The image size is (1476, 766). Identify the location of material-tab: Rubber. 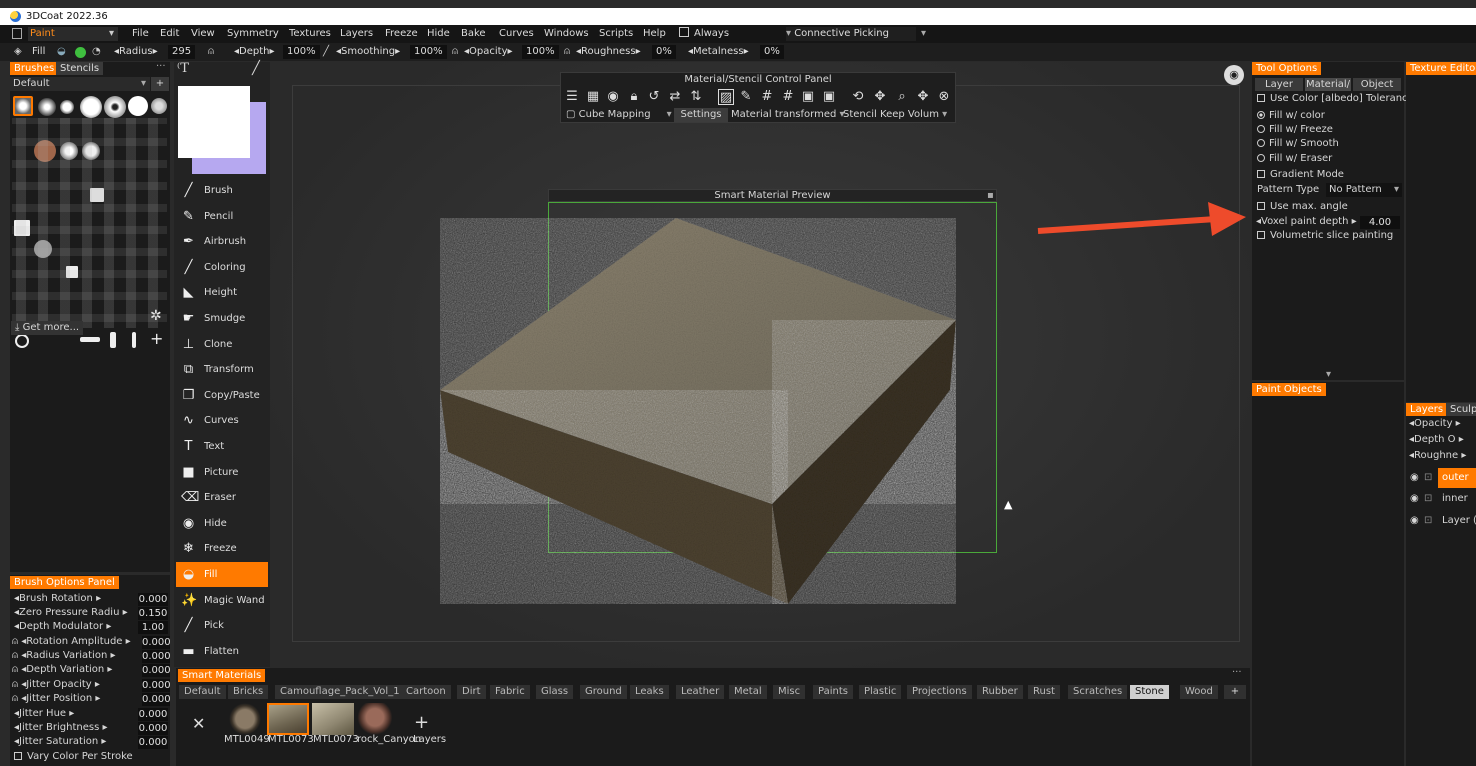
(1000, 692).